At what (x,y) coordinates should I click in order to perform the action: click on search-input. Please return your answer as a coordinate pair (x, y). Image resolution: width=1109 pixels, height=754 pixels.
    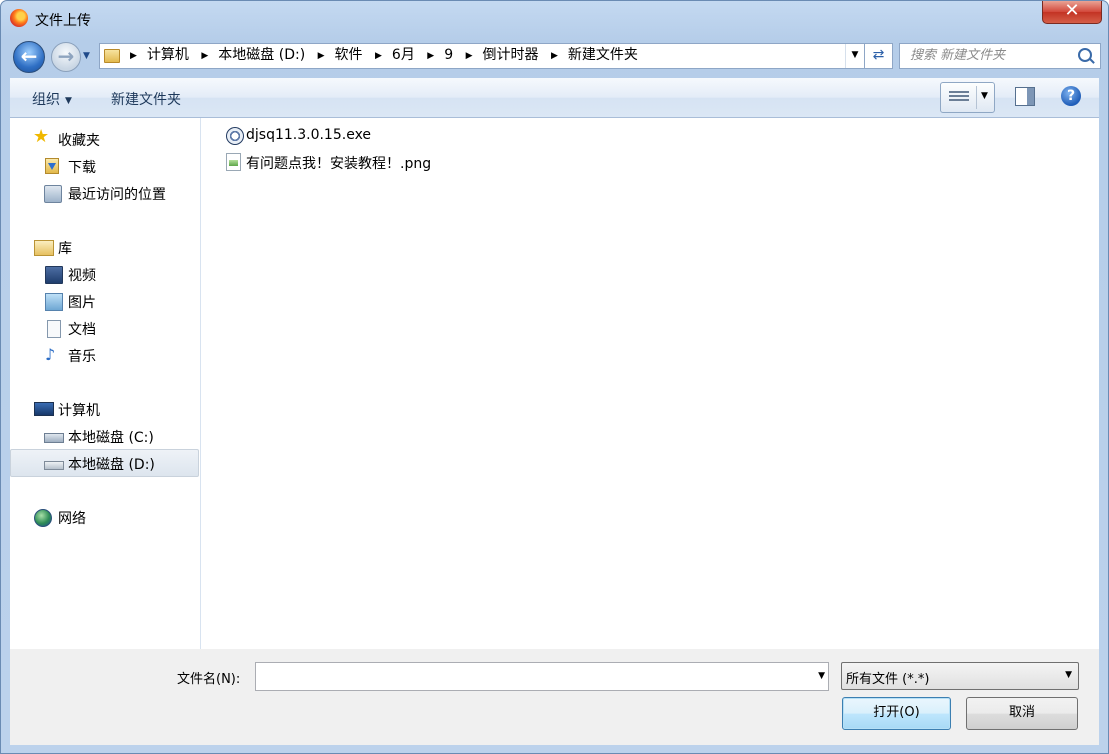
    Looking at the image, I should click on (992, 55).